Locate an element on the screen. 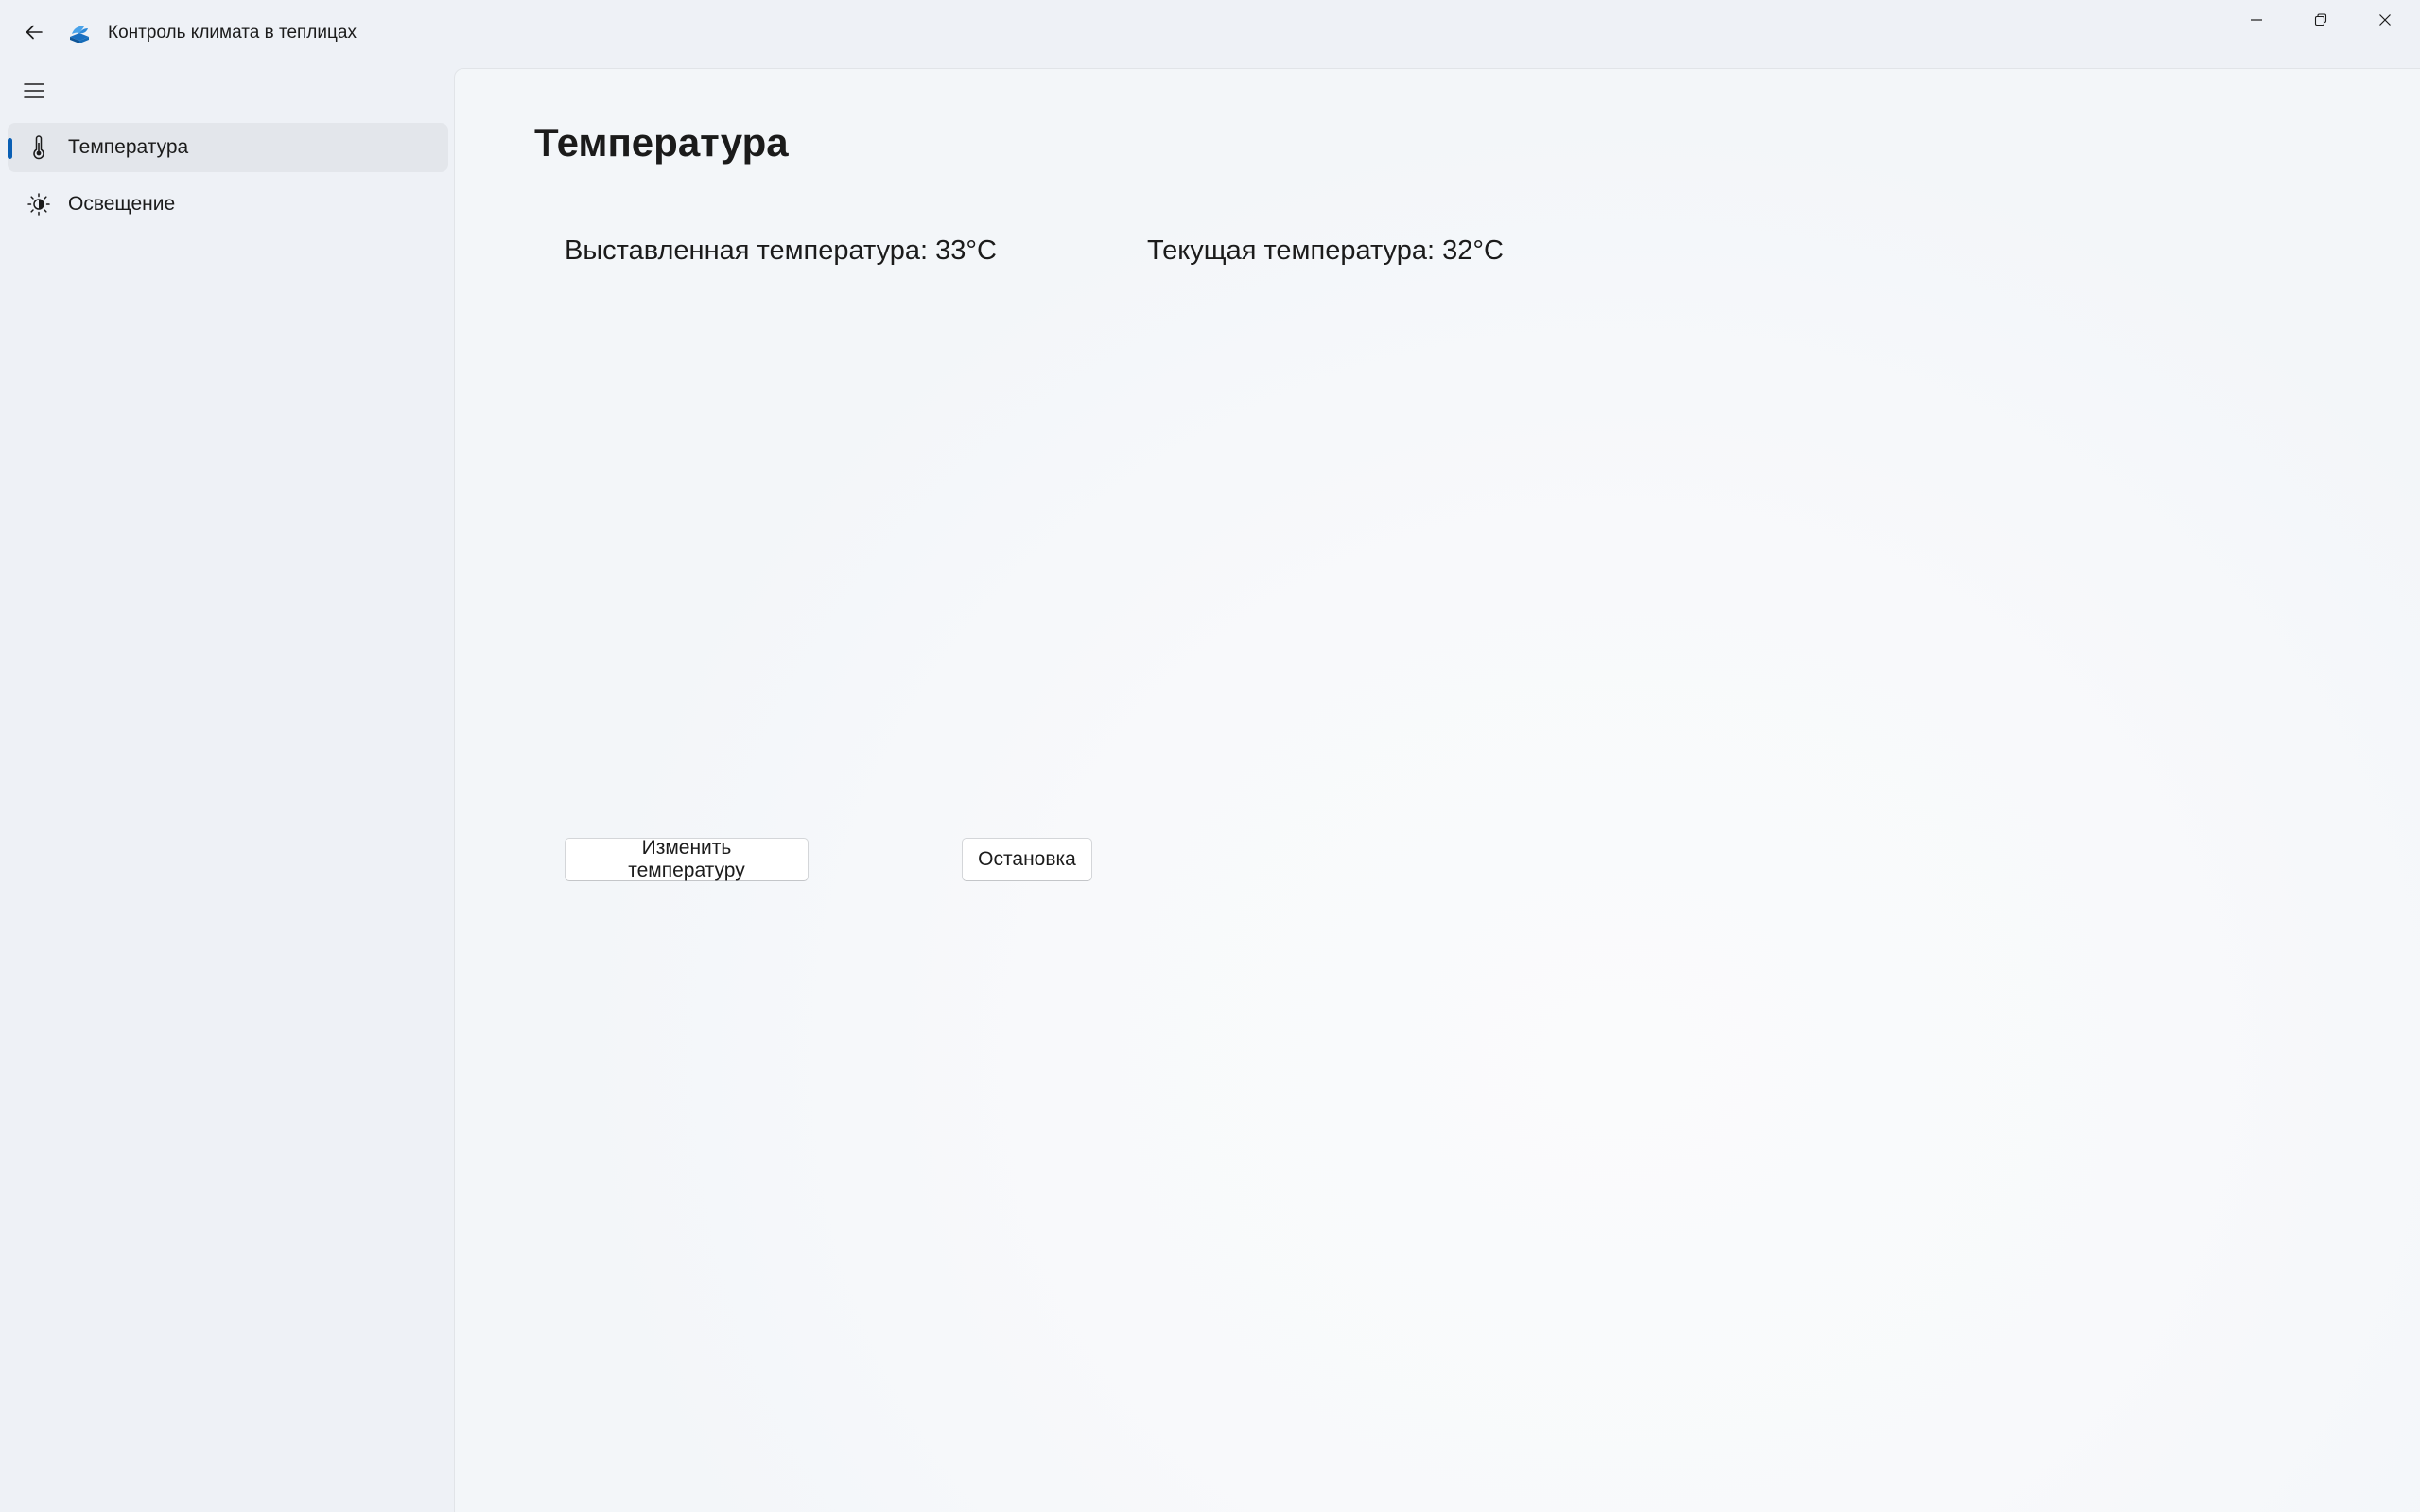  change-temperature-button: Изменить температуру is located at coordinates (687, 859).